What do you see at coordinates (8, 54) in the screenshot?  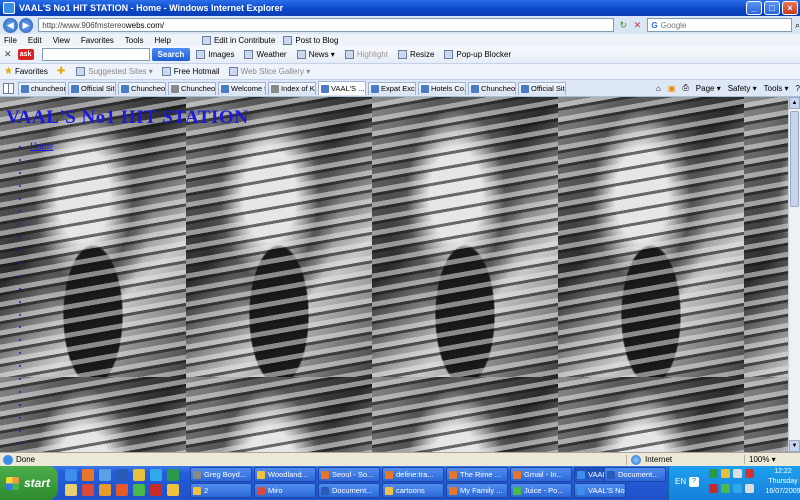 I see `close-toolbar-icon: ✕` at bounding box center [8, 54].